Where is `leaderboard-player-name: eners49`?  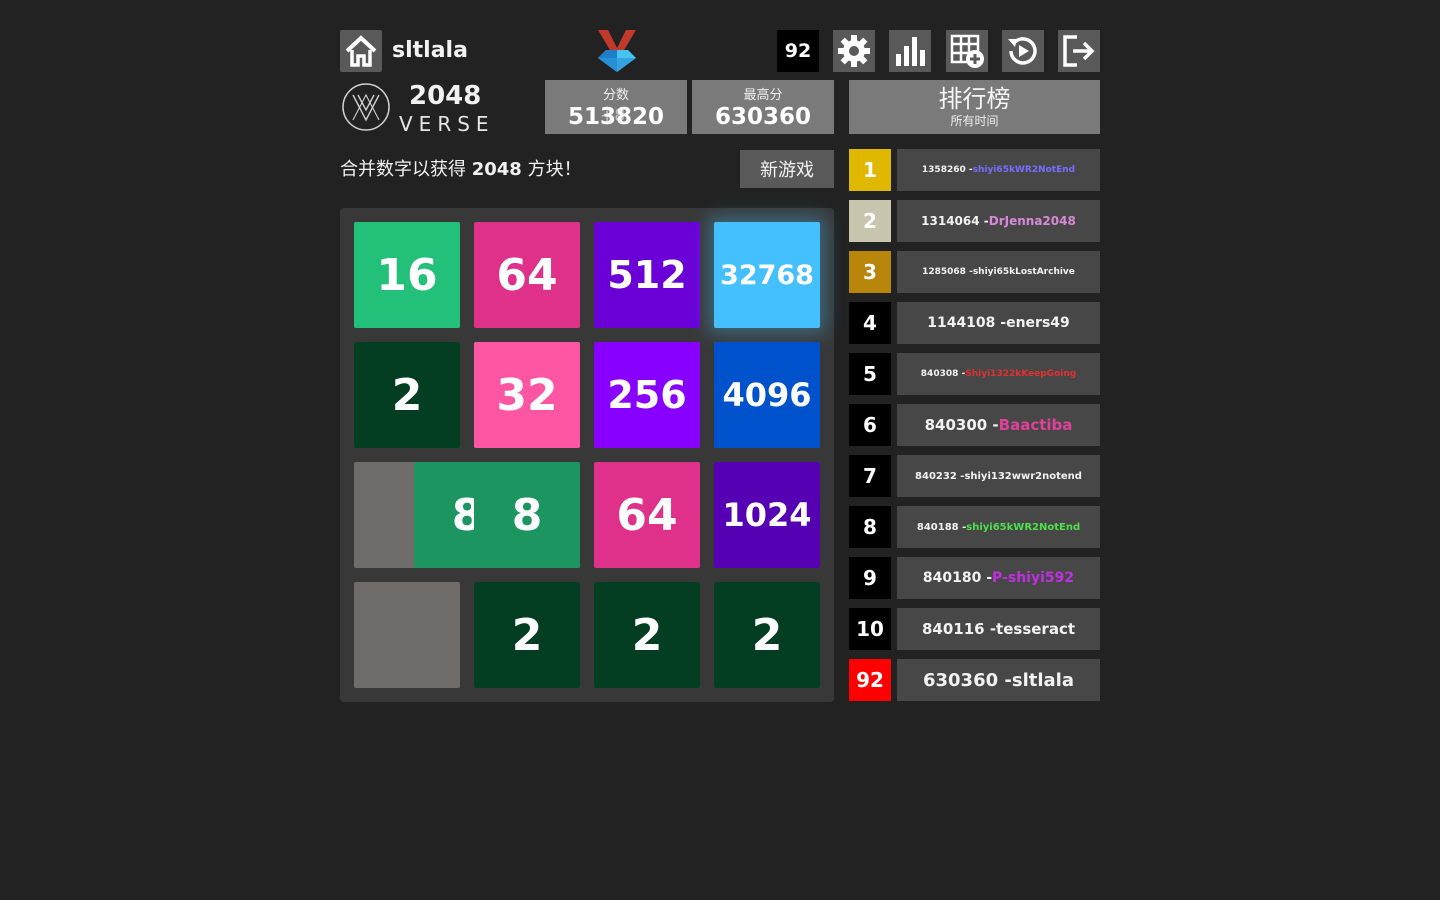
leaderboard-player-name: eners49 is located at coordinates (1038, 323).